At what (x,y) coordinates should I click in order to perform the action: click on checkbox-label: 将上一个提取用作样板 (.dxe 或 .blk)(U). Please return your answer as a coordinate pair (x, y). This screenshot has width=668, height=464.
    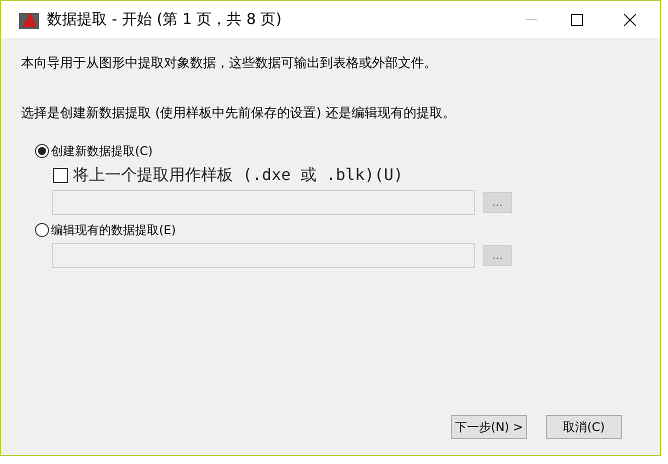
    Looking at the image, I should click on (238, 175).